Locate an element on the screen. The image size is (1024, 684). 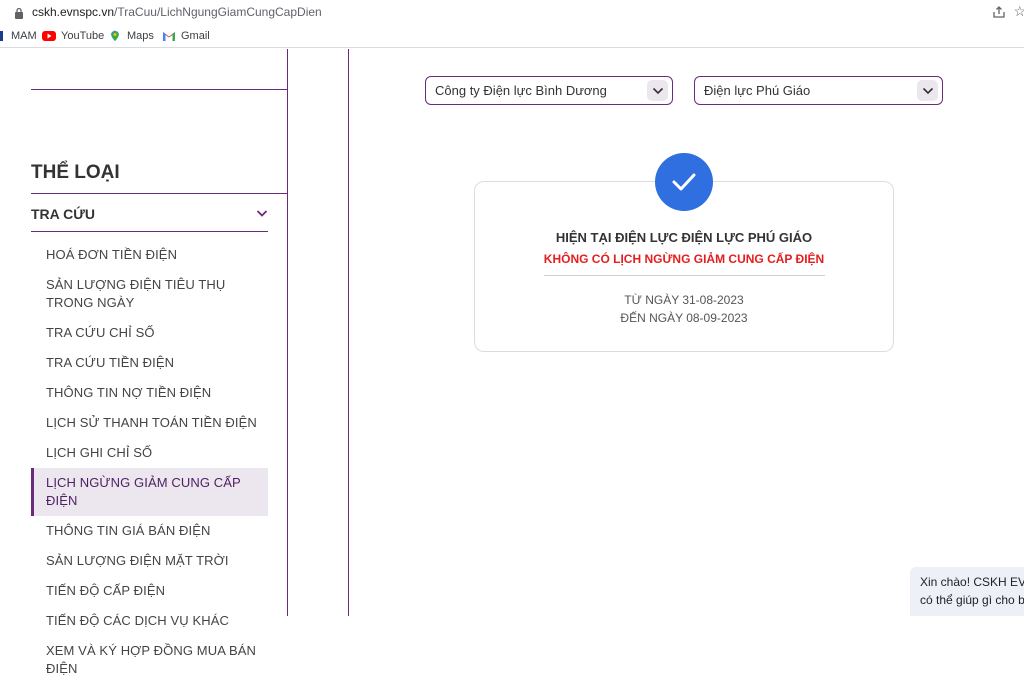
sidebar-item-dien-mat-troi: SẢN LƯỢNG ĐIỆN MẶT TRỜI is located at coordinates (149, 561).